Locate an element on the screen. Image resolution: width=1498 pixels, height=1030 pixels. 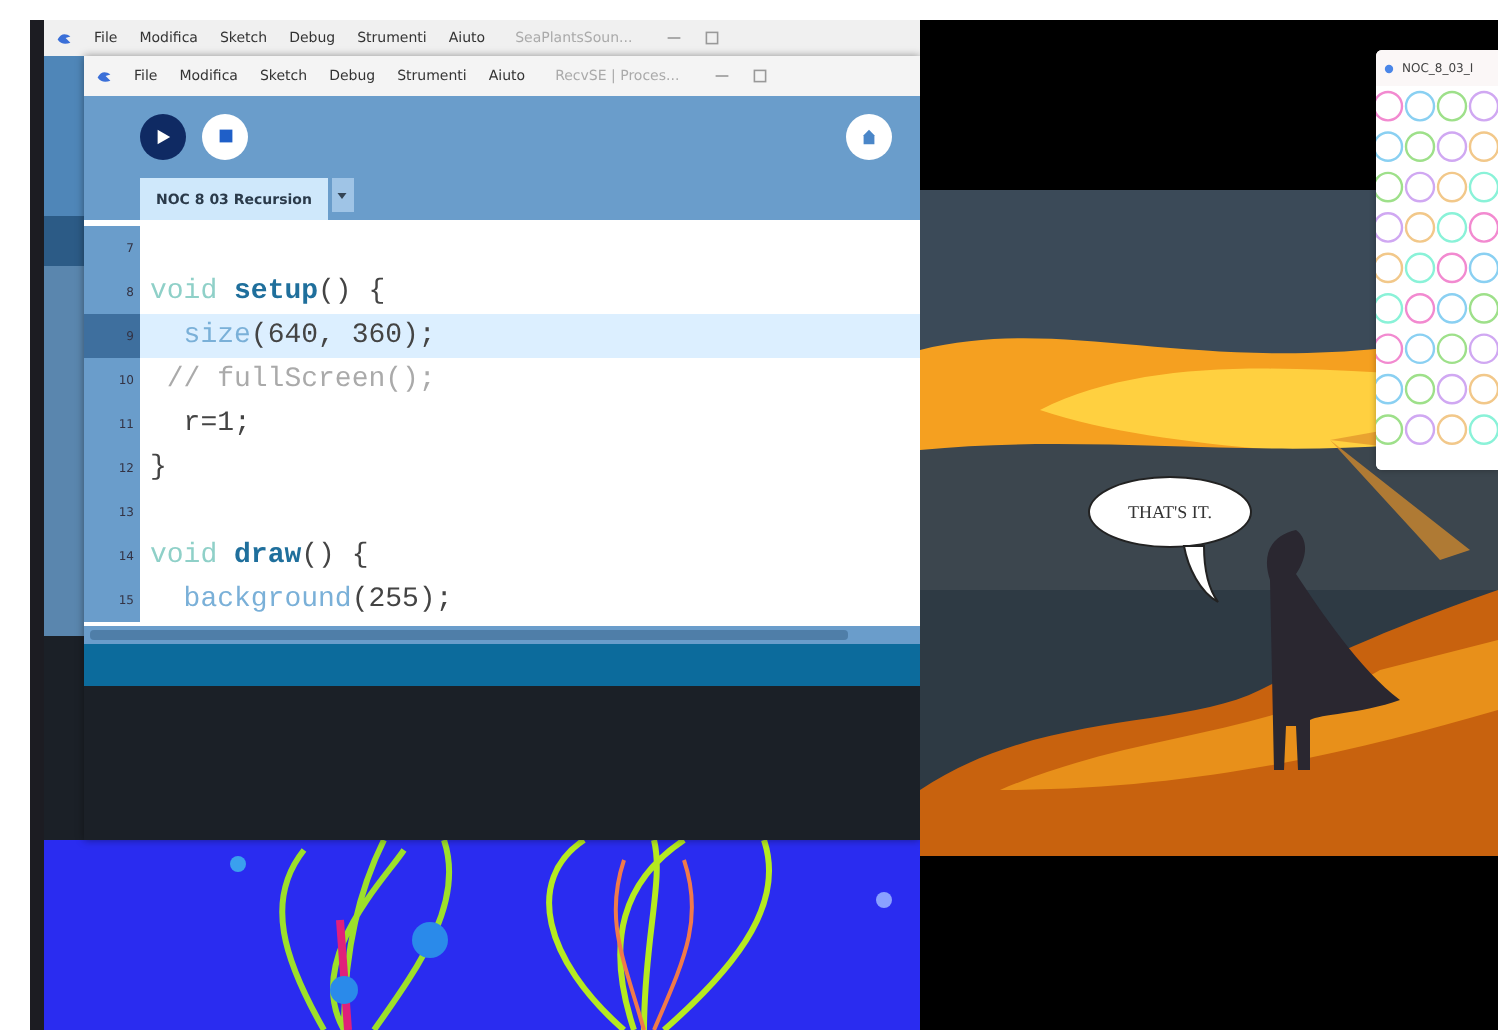
code-line: void draw() { is located at coordinates (259, 556).